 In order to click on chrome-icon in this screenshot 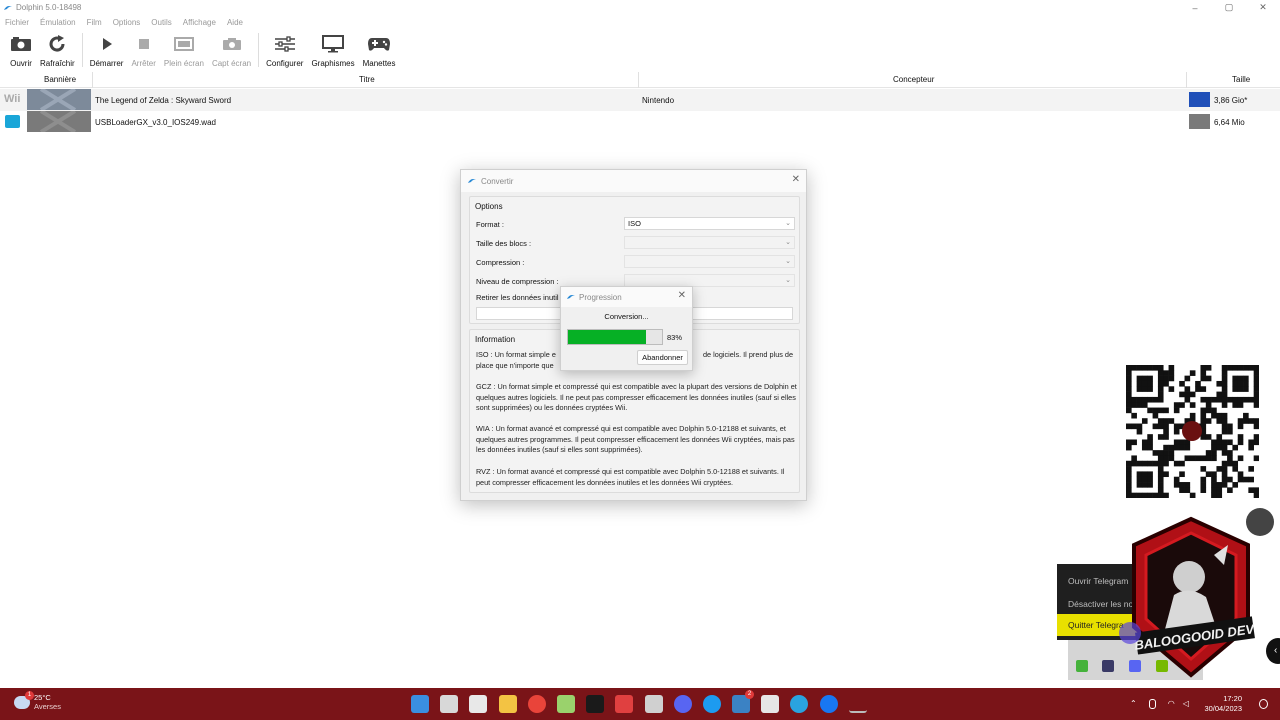, I will do `click(536, 704)`.